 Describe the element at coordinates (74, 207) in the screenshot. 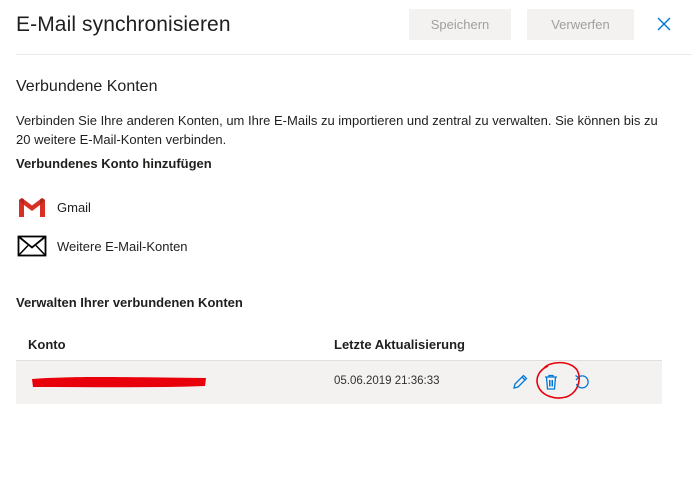

I see `gmail-label: Gmail` at that location.